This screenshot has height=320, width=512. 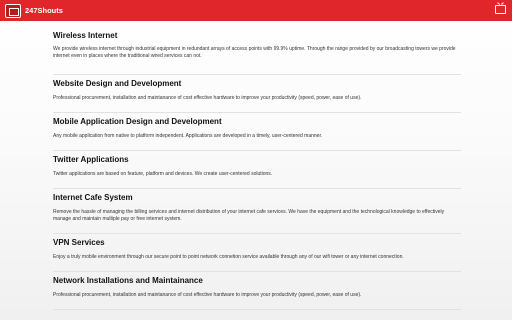 I want to click on app-title: 247Shouts, so click(x=44, y=10).